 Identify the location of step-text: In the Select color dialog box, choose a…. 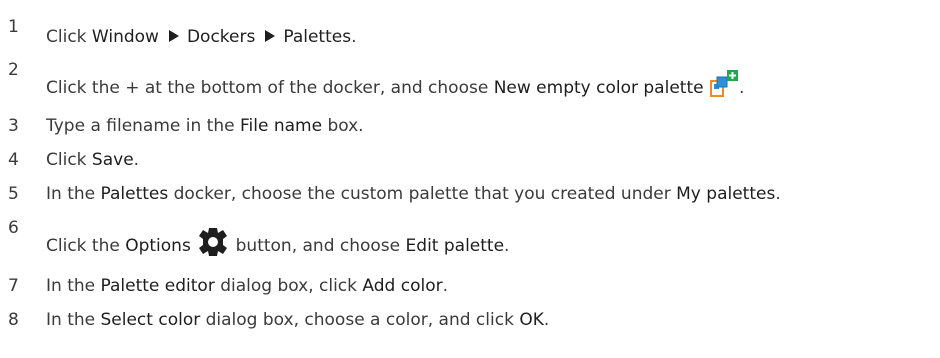
(297, 320).